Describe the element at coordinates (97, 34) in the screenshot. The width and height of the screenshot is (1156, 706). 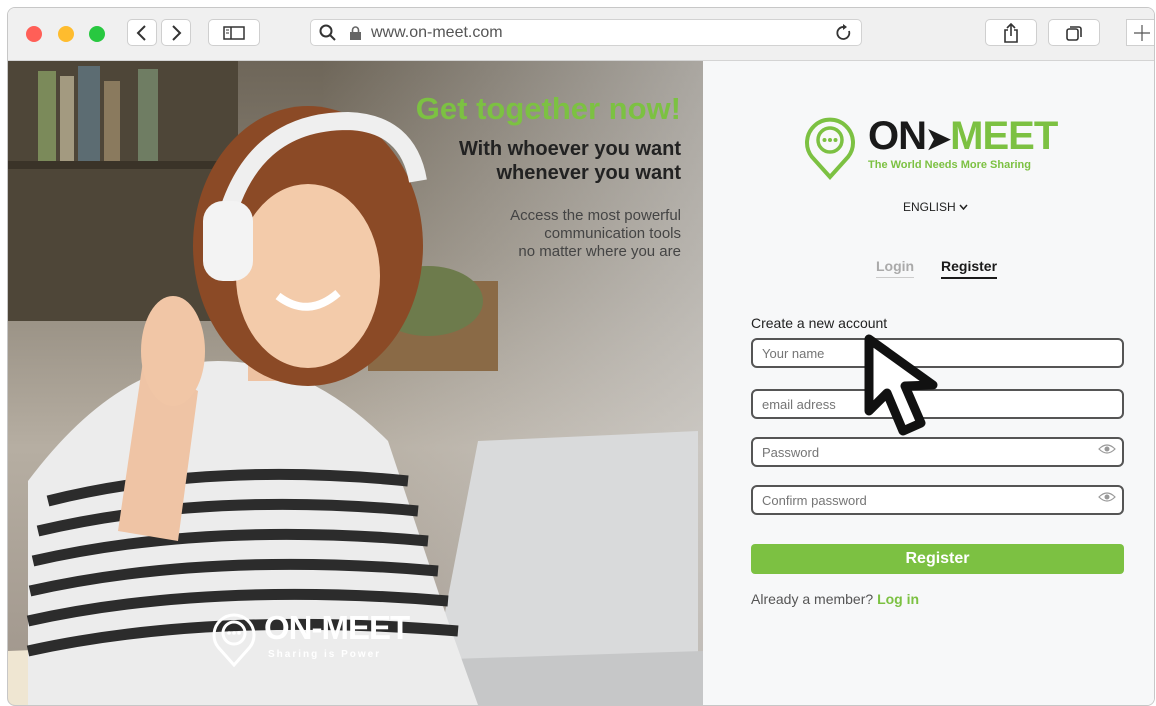
I see `maximize-window-button` at that location.